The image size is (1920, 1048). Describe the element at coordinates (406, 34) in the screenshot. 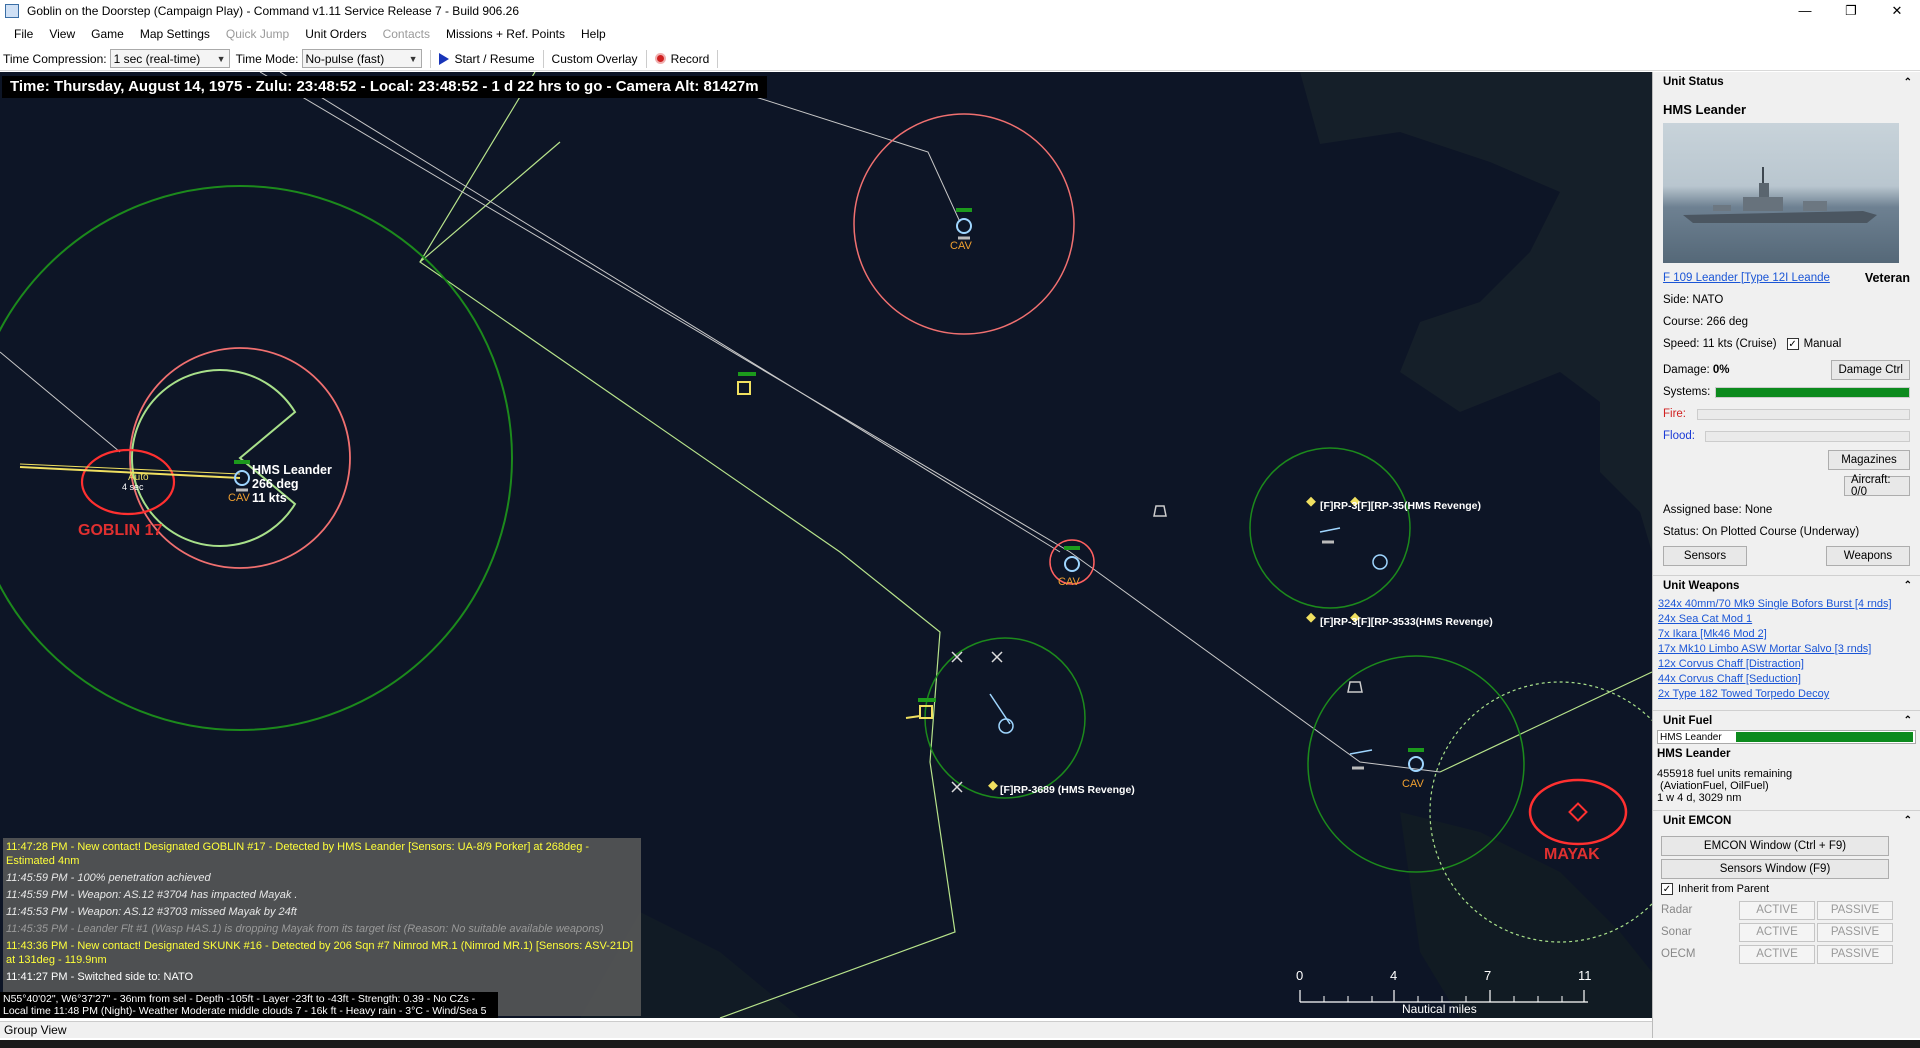

I see `menu-contacts: Contacts` at that location.